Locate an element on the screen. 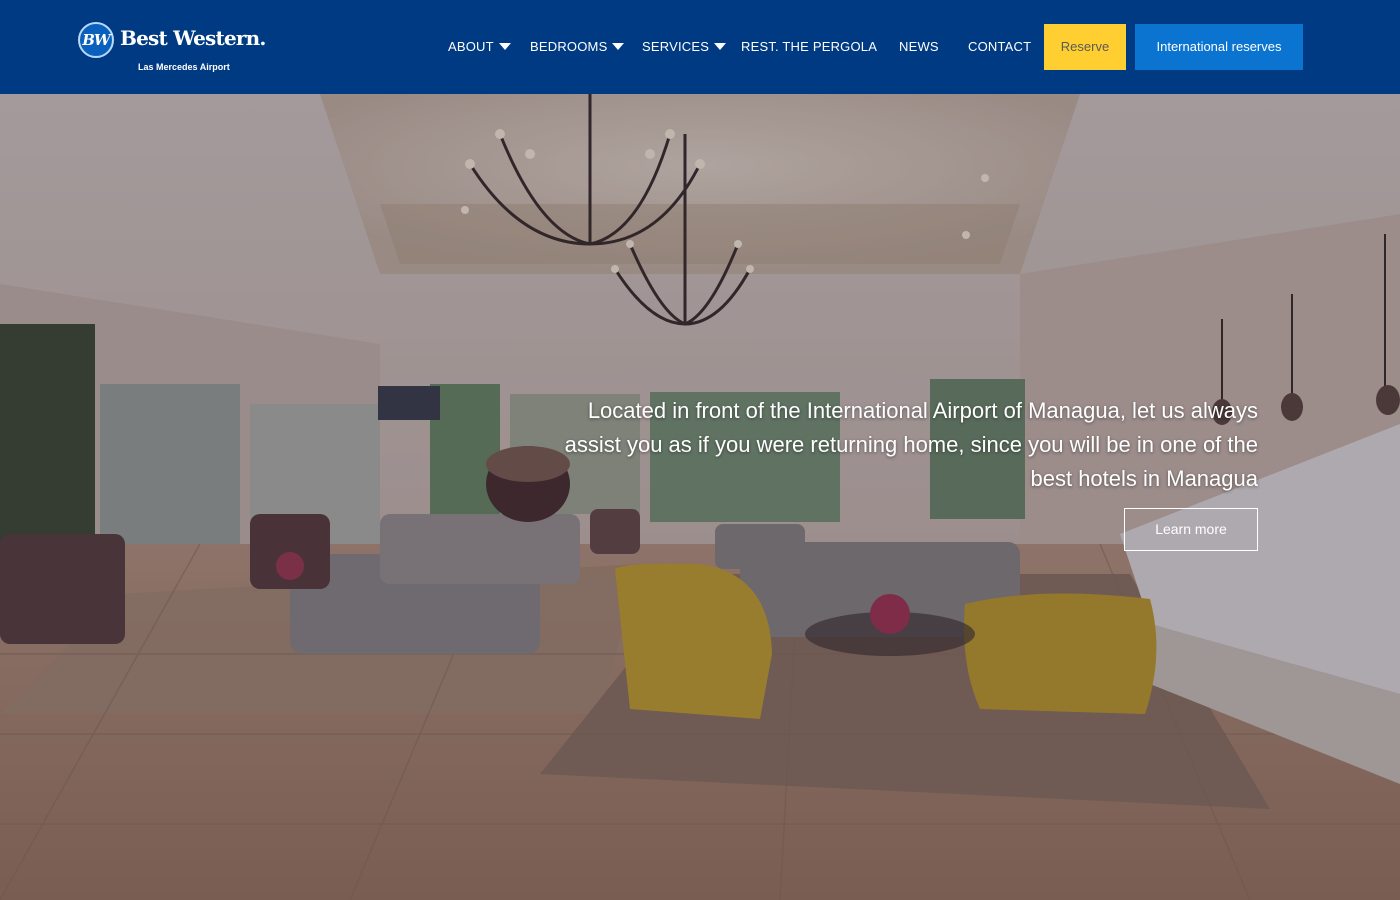  nav-item-pergola: REST. THE PERGOLA is located at coordinates (809, 47).